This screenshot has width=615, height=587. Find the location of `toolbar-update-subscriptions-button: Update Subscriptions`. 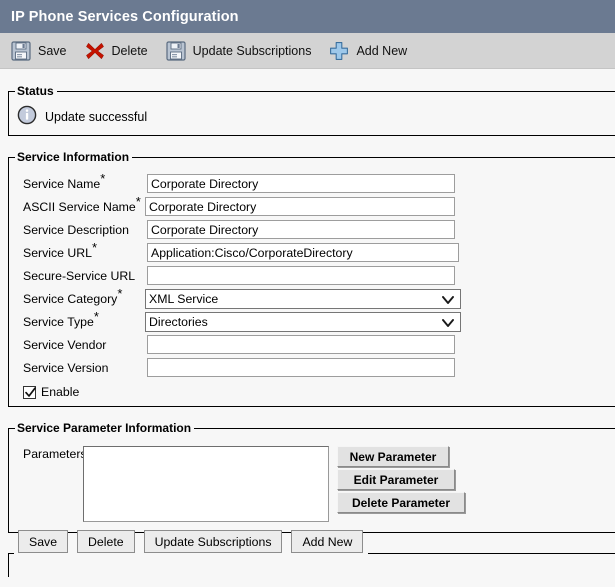

toolbar-update-subscriptions-button: Update Subscriptions is located at coordinates (239, 50).